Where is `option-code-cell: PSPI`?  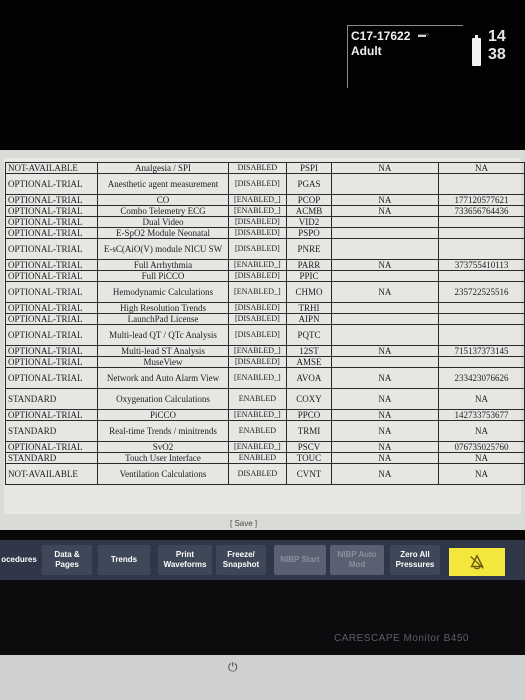
option-code-cell: PSPI is located at coordinates (309, 168).